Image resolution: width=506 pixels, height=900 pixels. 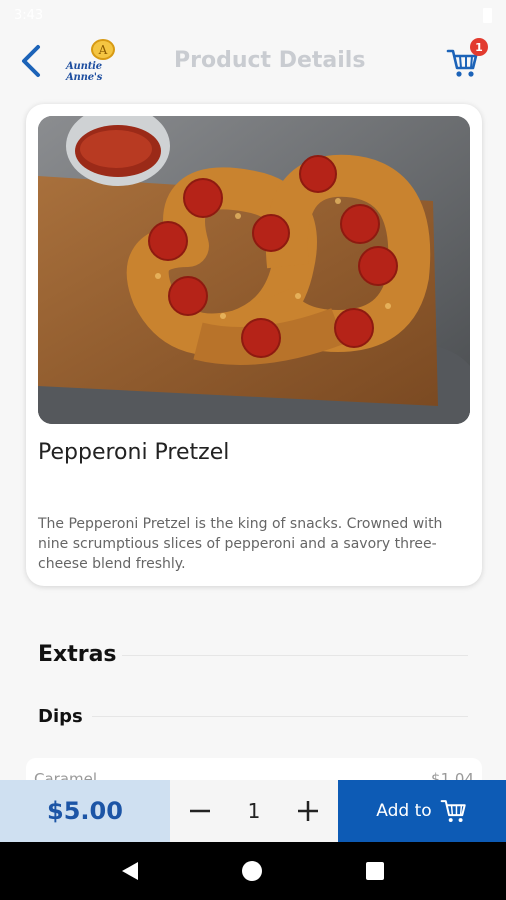 I want to click on decrease-quantity-button, so click(x=200, y=811).